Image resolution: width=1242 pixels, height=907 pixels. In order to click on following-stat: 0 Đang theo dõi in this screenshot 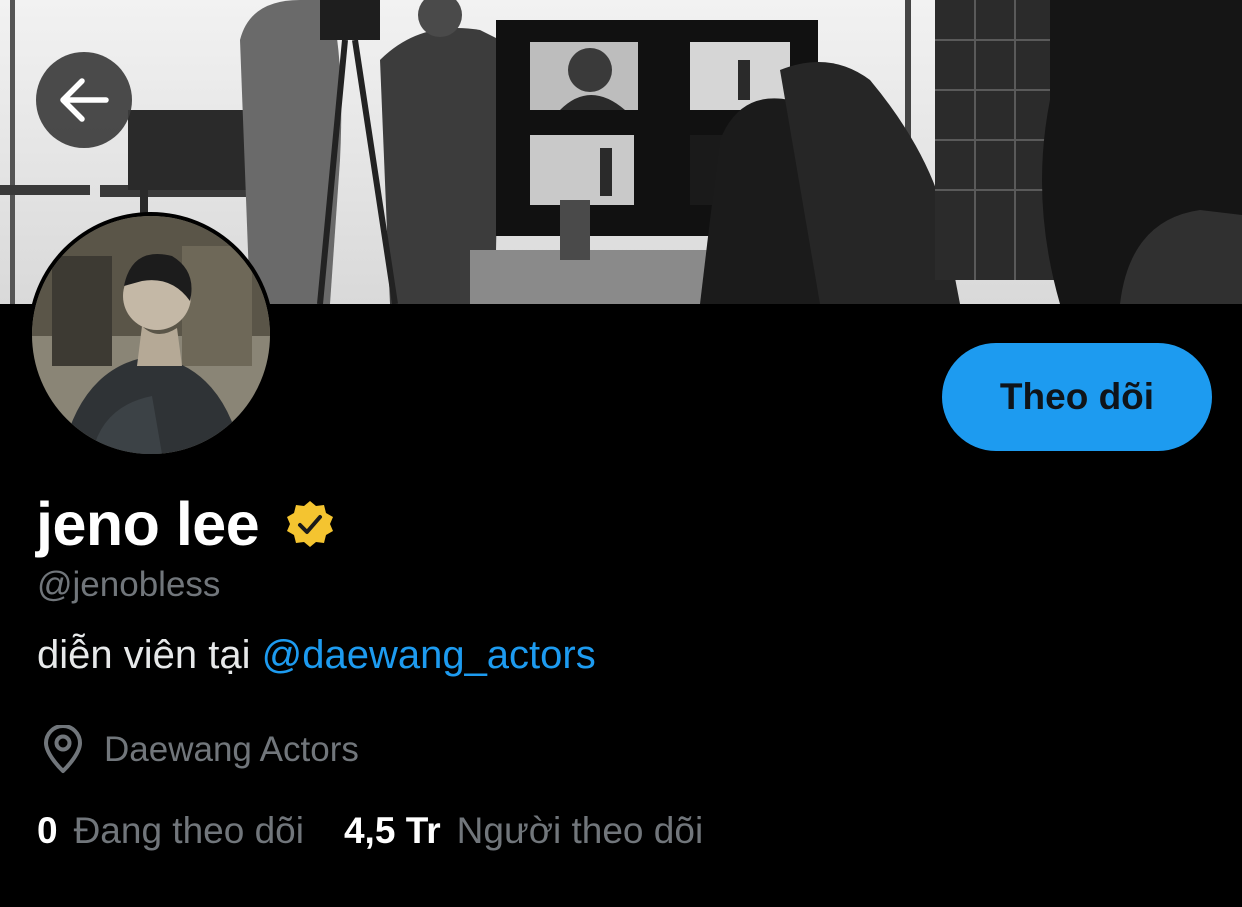, I will do `click(170, 831)`.